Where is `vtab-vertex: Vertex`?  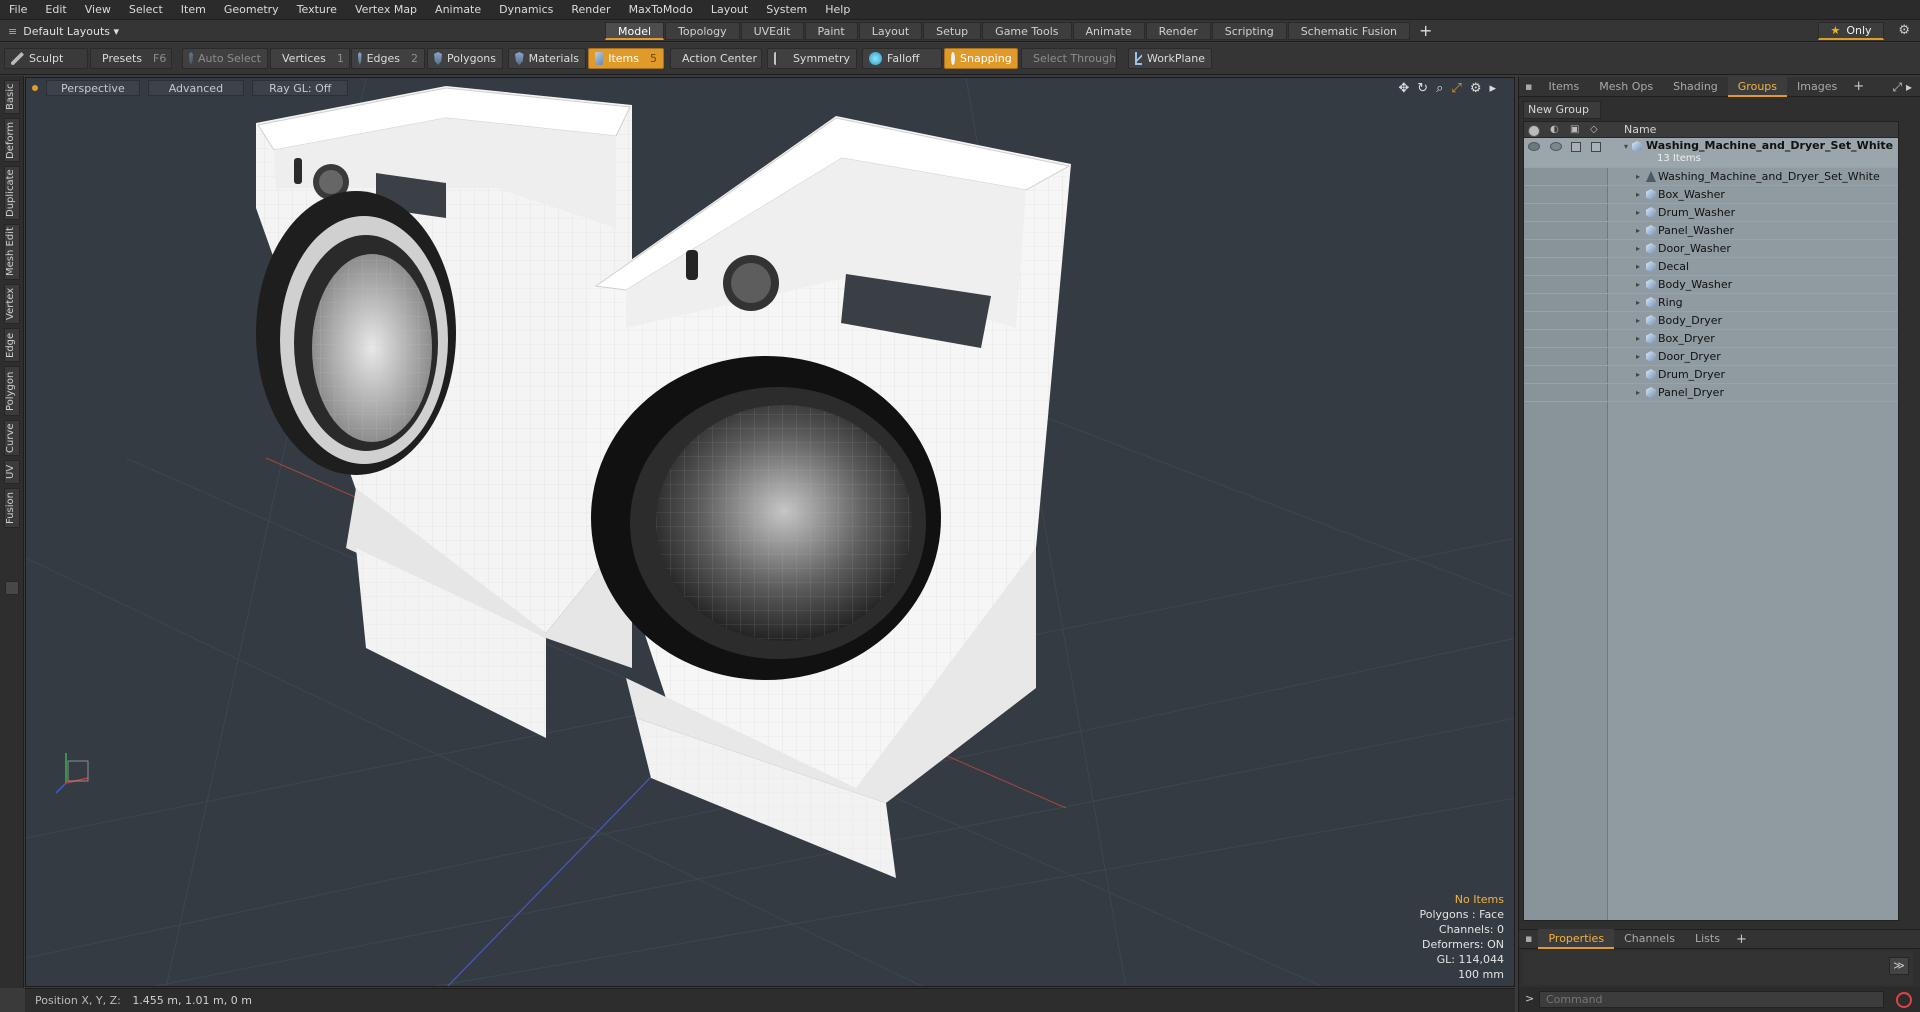
vtab-vertex: Vertex is located at coordinates (12, 304).